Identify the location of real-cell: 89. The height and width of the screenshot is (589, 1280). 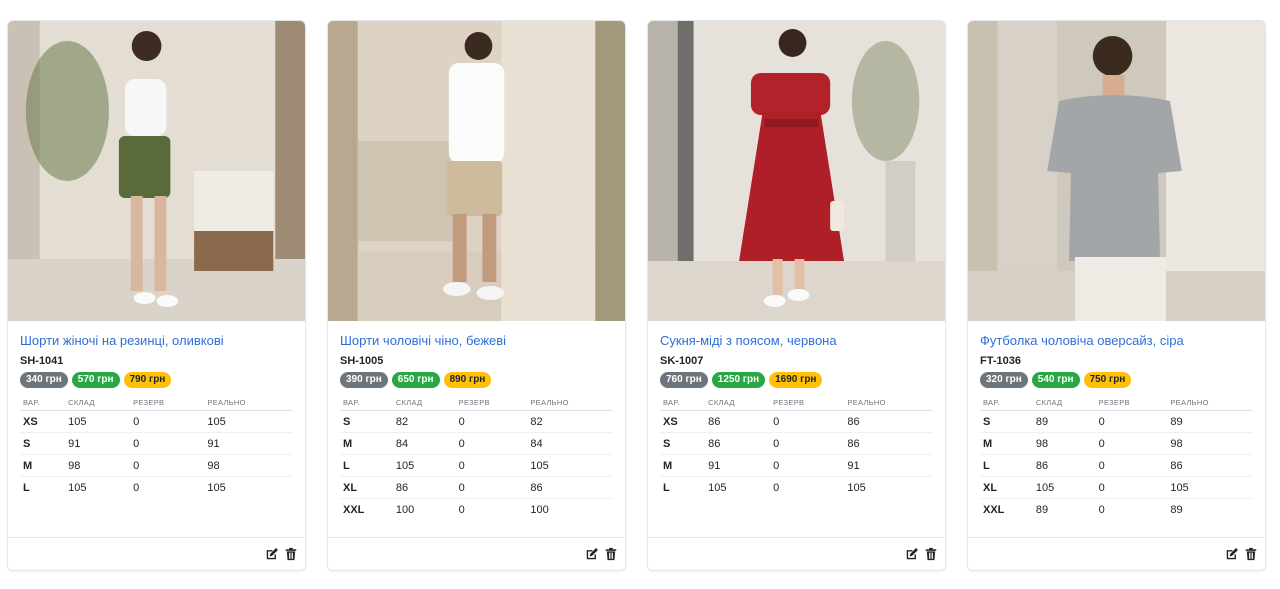
(1210, 421).